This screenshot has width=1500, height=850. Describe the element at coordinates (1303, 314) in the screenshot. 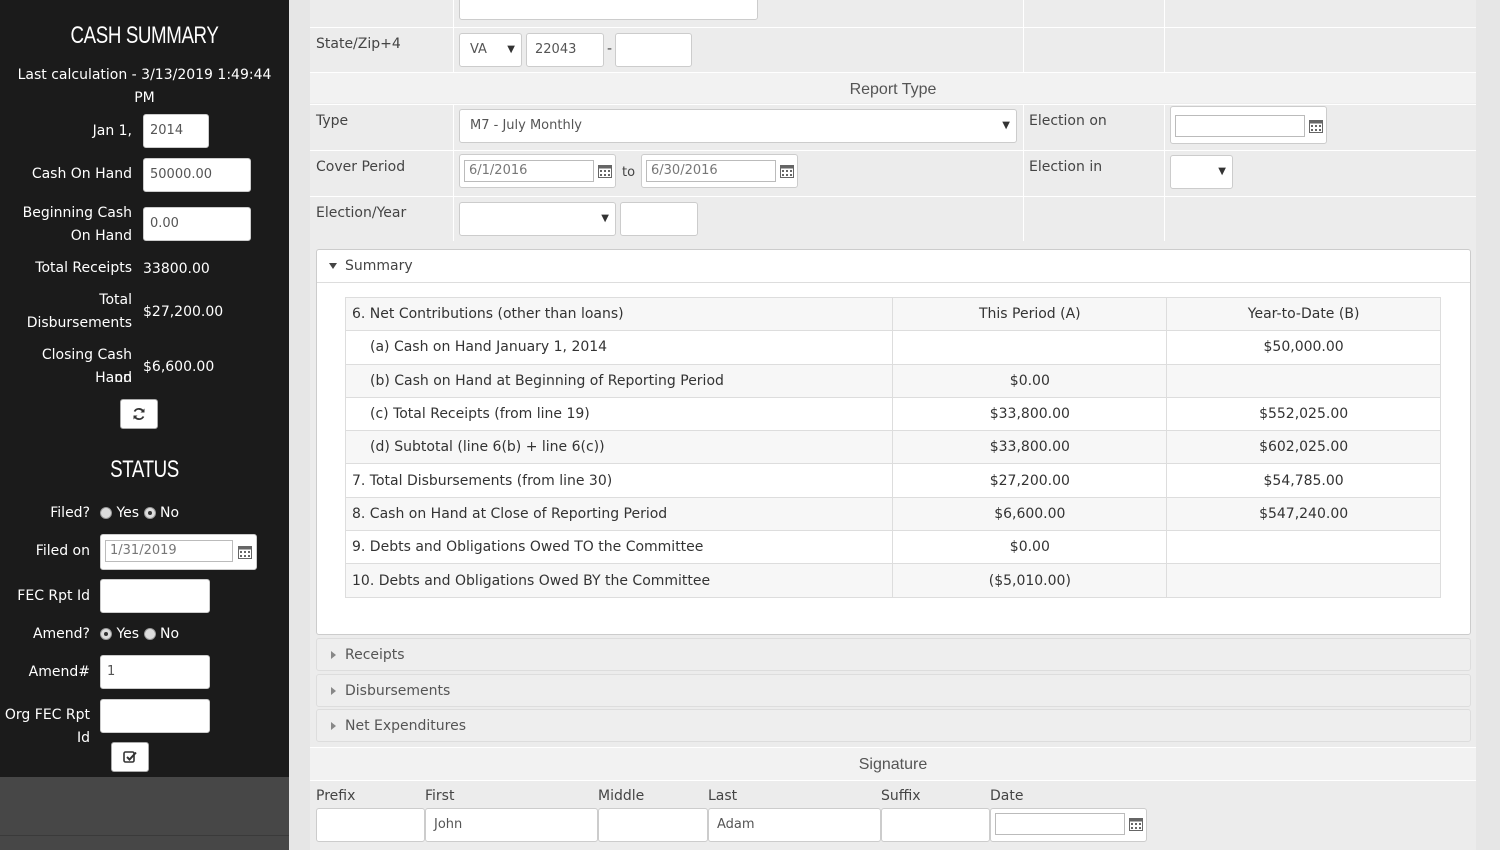

I see `summary-column-header: Year-to-Date (B)` at that location.